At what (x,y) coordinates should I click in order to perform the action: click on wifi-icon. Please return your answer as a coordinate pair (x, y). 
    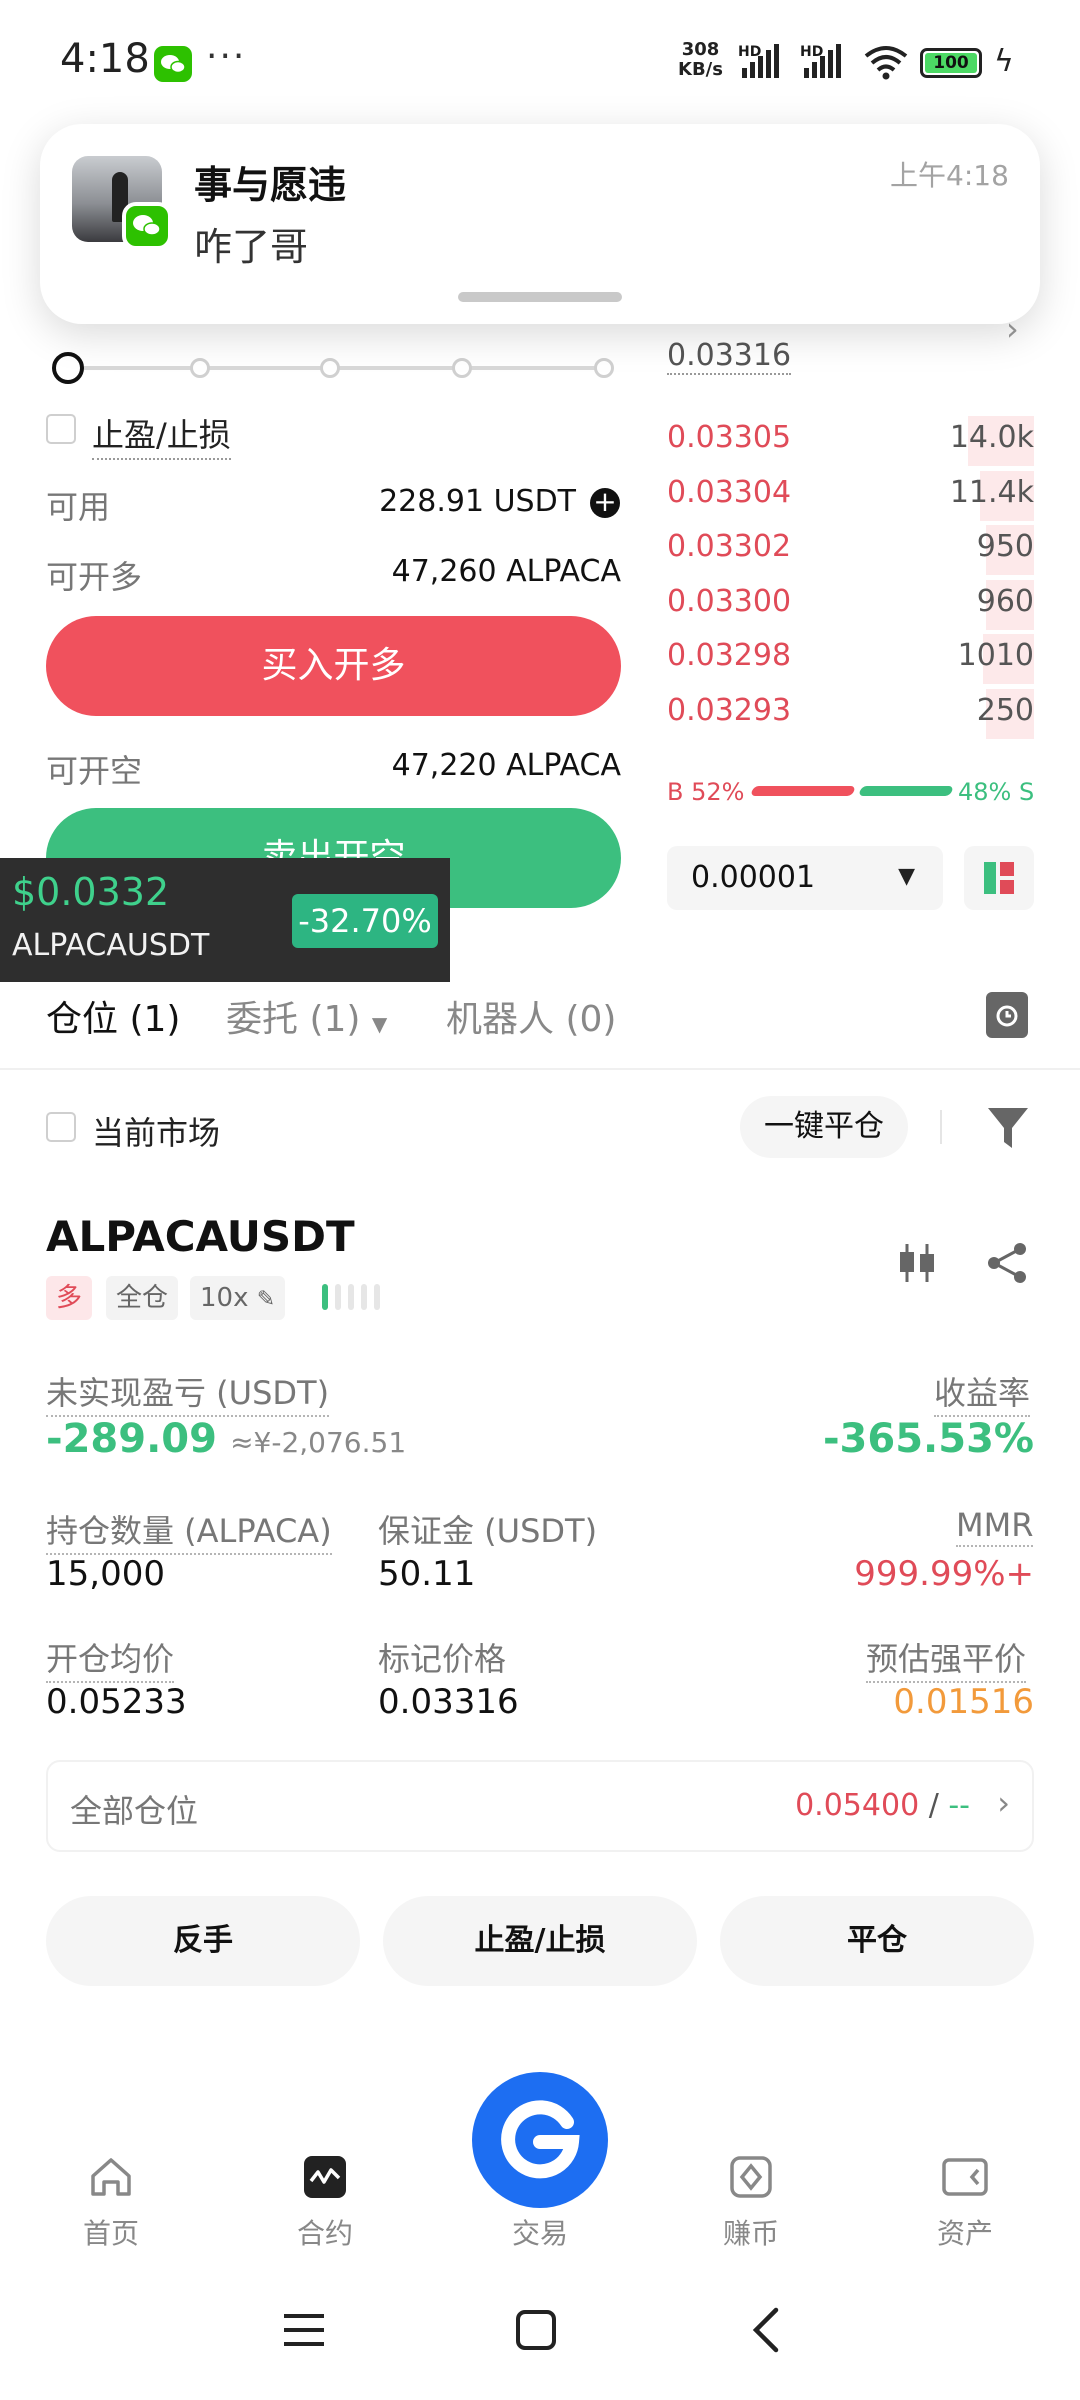
    Looking at the image, I should click on (886, 62).